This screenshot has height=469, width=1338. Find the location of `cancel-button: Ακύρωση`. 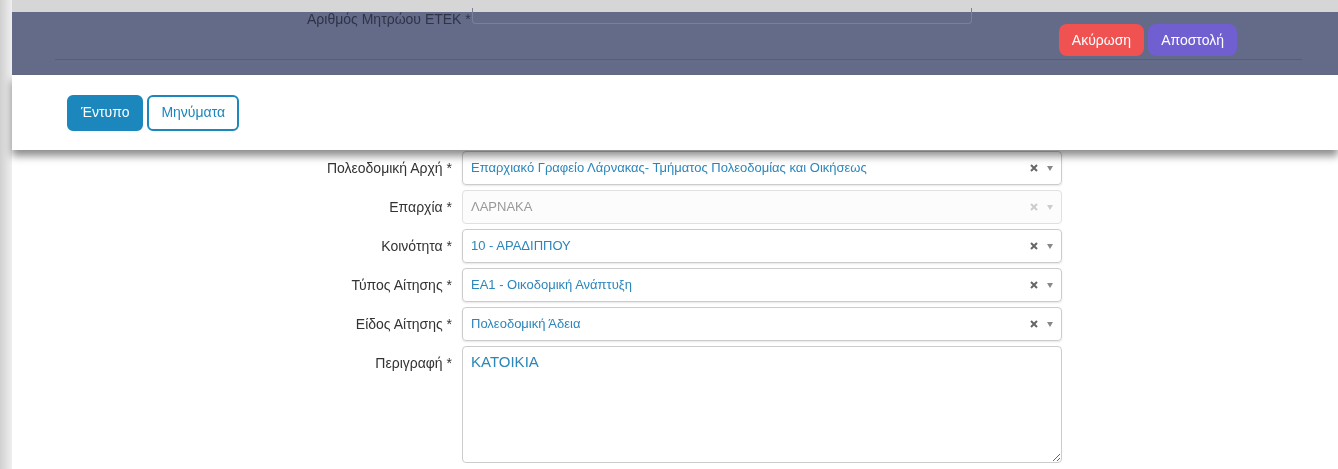

cancel-button: Ακύρωση is located at coordinates (1101, 40).